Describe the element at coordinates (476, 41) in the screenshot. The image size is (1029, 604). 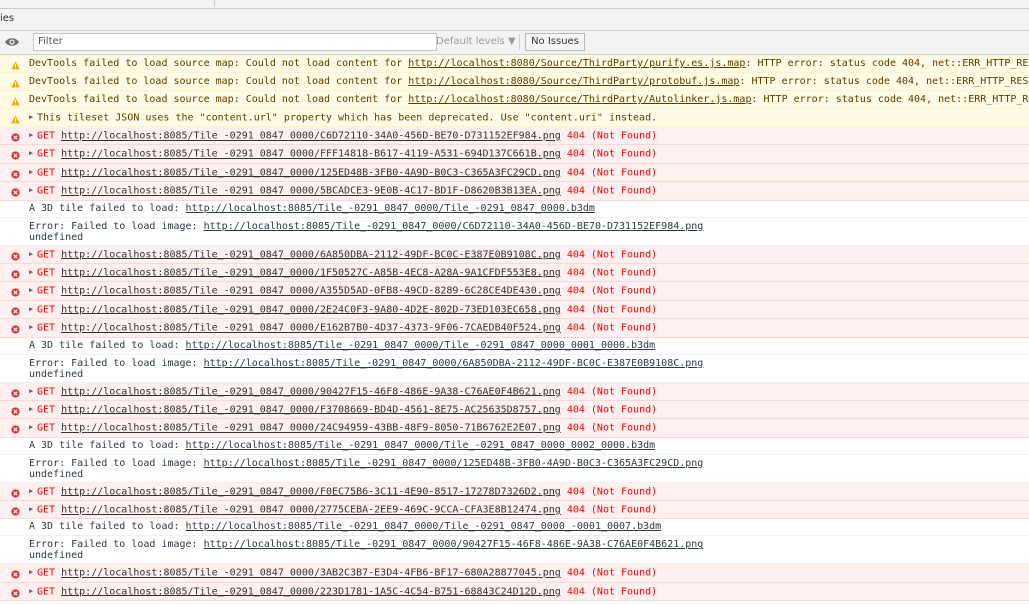
I see `default-levels-dropdown: Default levels ▼` at that location.